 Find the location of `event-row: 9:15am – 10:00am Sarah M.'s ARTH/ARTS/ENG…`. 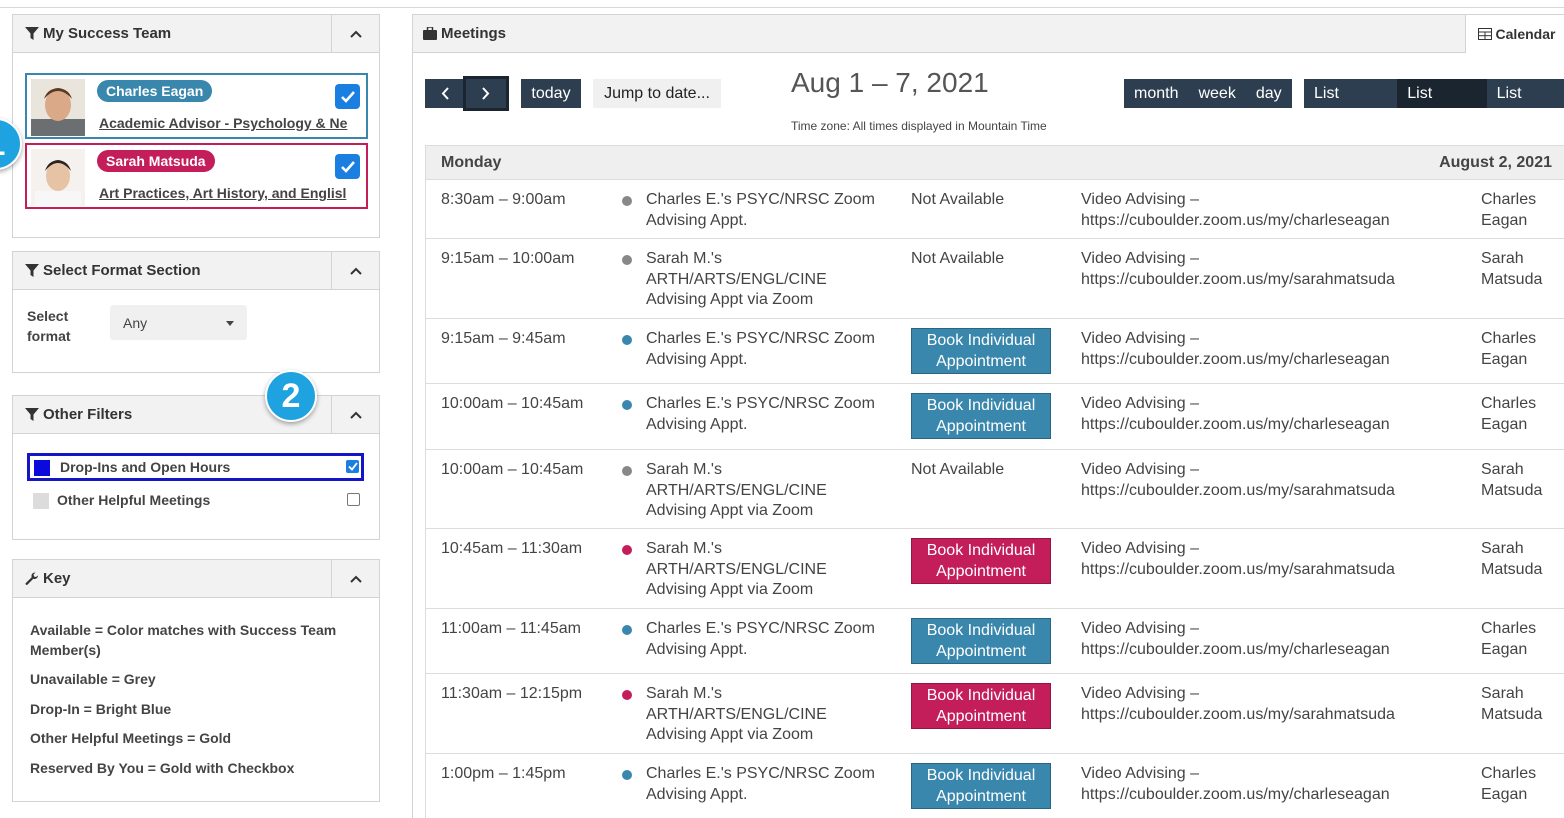

event-row: 9:15am – 10:00am Sarah M.'s ARTH/ARTS/ENG… is located at coordinates (994, 279).